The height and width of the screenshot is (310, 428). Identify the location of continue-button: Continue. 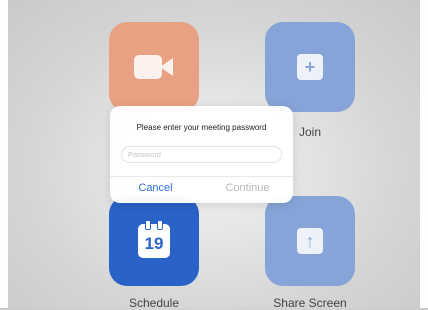
(247, 188).